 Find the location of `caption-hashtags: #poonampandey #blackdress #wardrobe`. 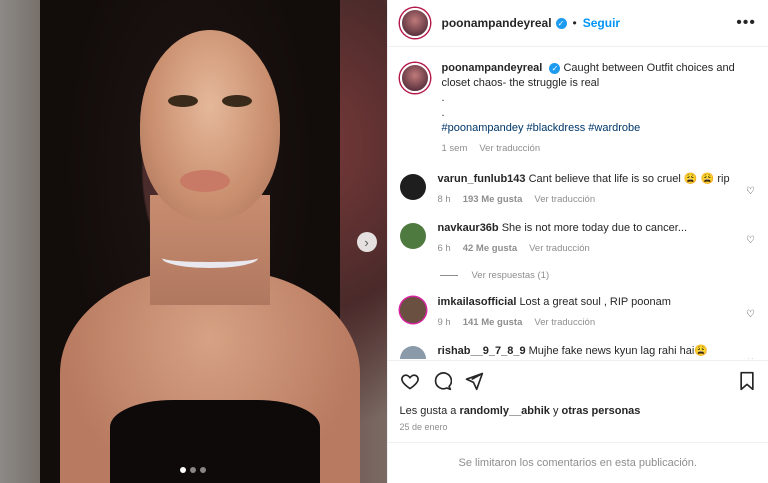

caption-hashtags: #poonampandey #blackdress #wardrobe is located at coordinates (599, 128).